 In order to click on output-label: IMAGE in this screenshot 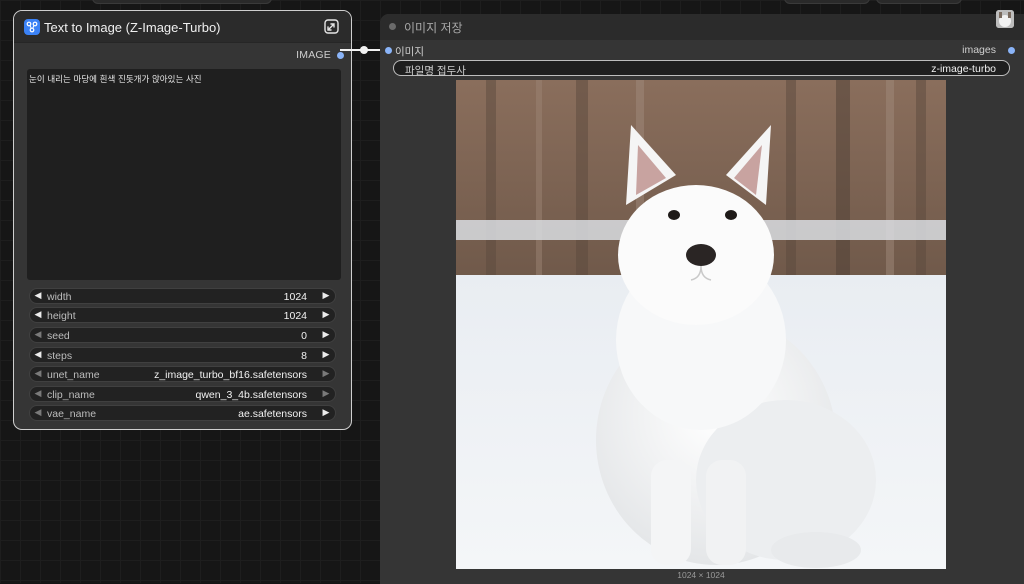, I will do `click(313, 55)`.